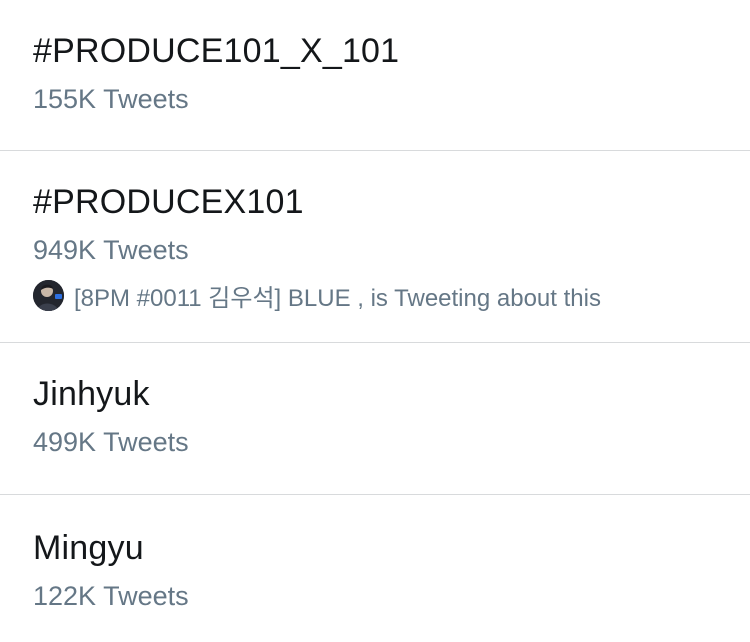 This screenshot has width=750, height=642. Describe the element at coordinates (111, 442) in the screenshot. I see `trend-tweet-count: 499K Tweets` at that location.